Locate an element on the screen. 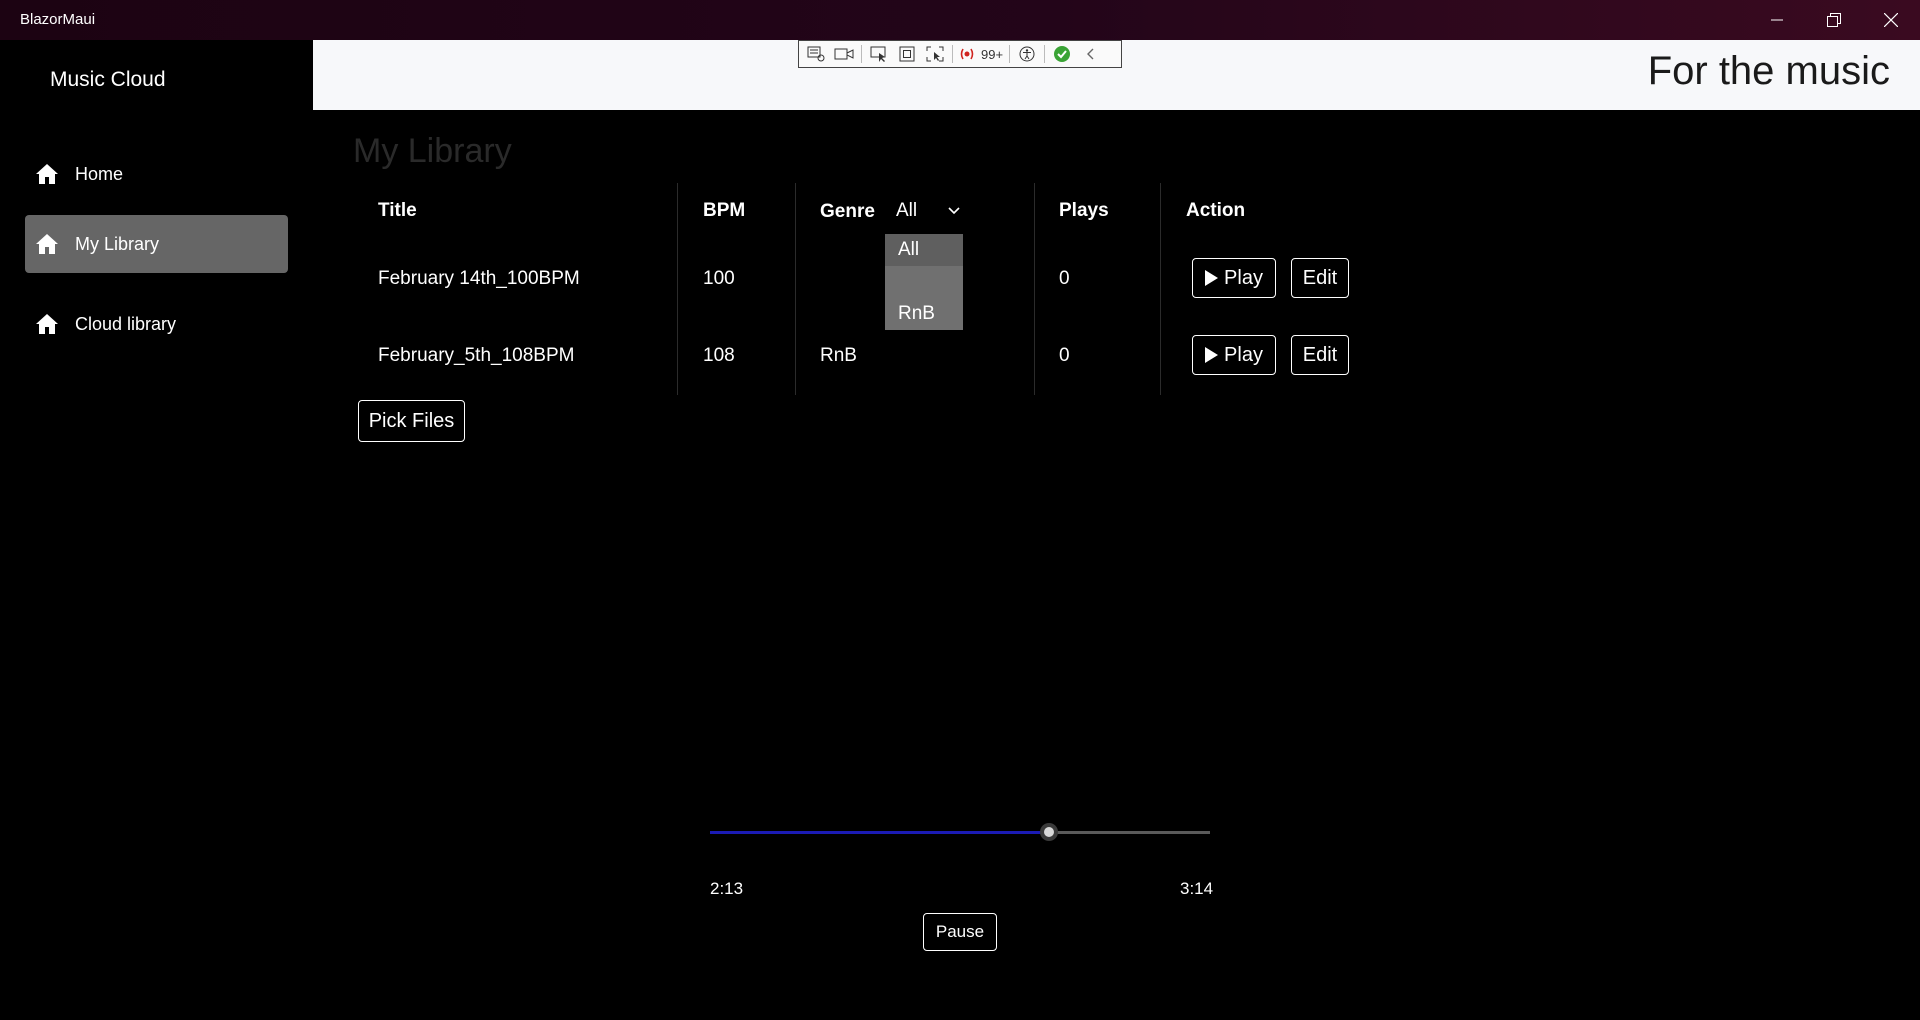 The height and width of the screenshot is (1020, 1920). accessibility-icon is located at coordinates (1027, 54).